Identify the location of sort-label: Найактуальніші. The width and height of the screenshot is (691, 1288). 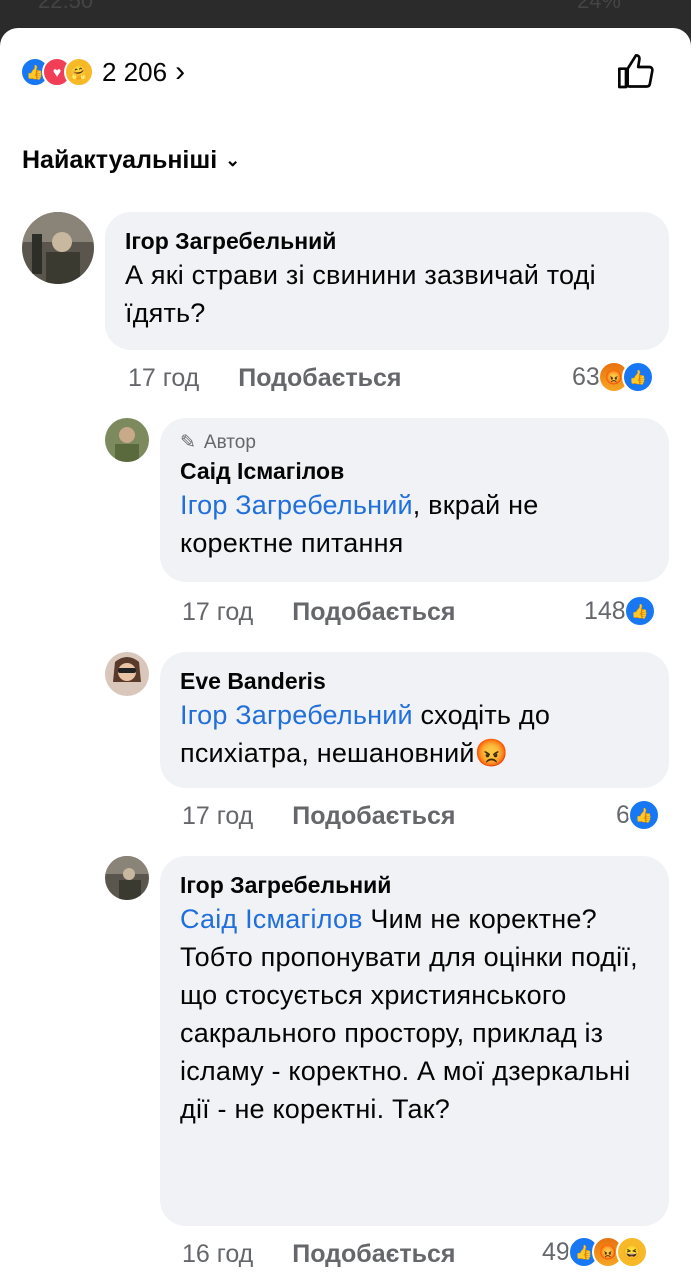
(120, 160).